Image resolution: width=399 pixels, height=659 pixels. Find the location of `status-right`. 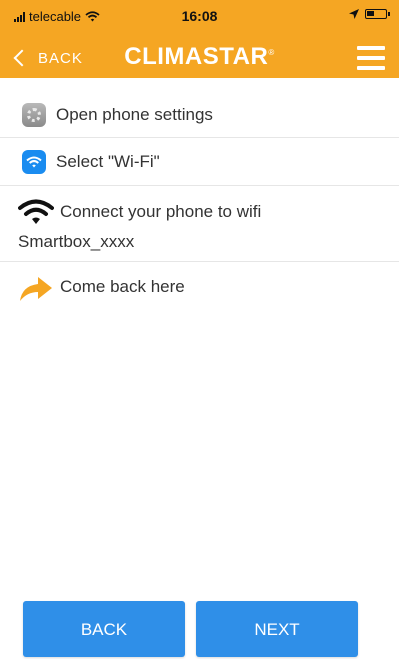

status-right is located at coordinates (369, 14).